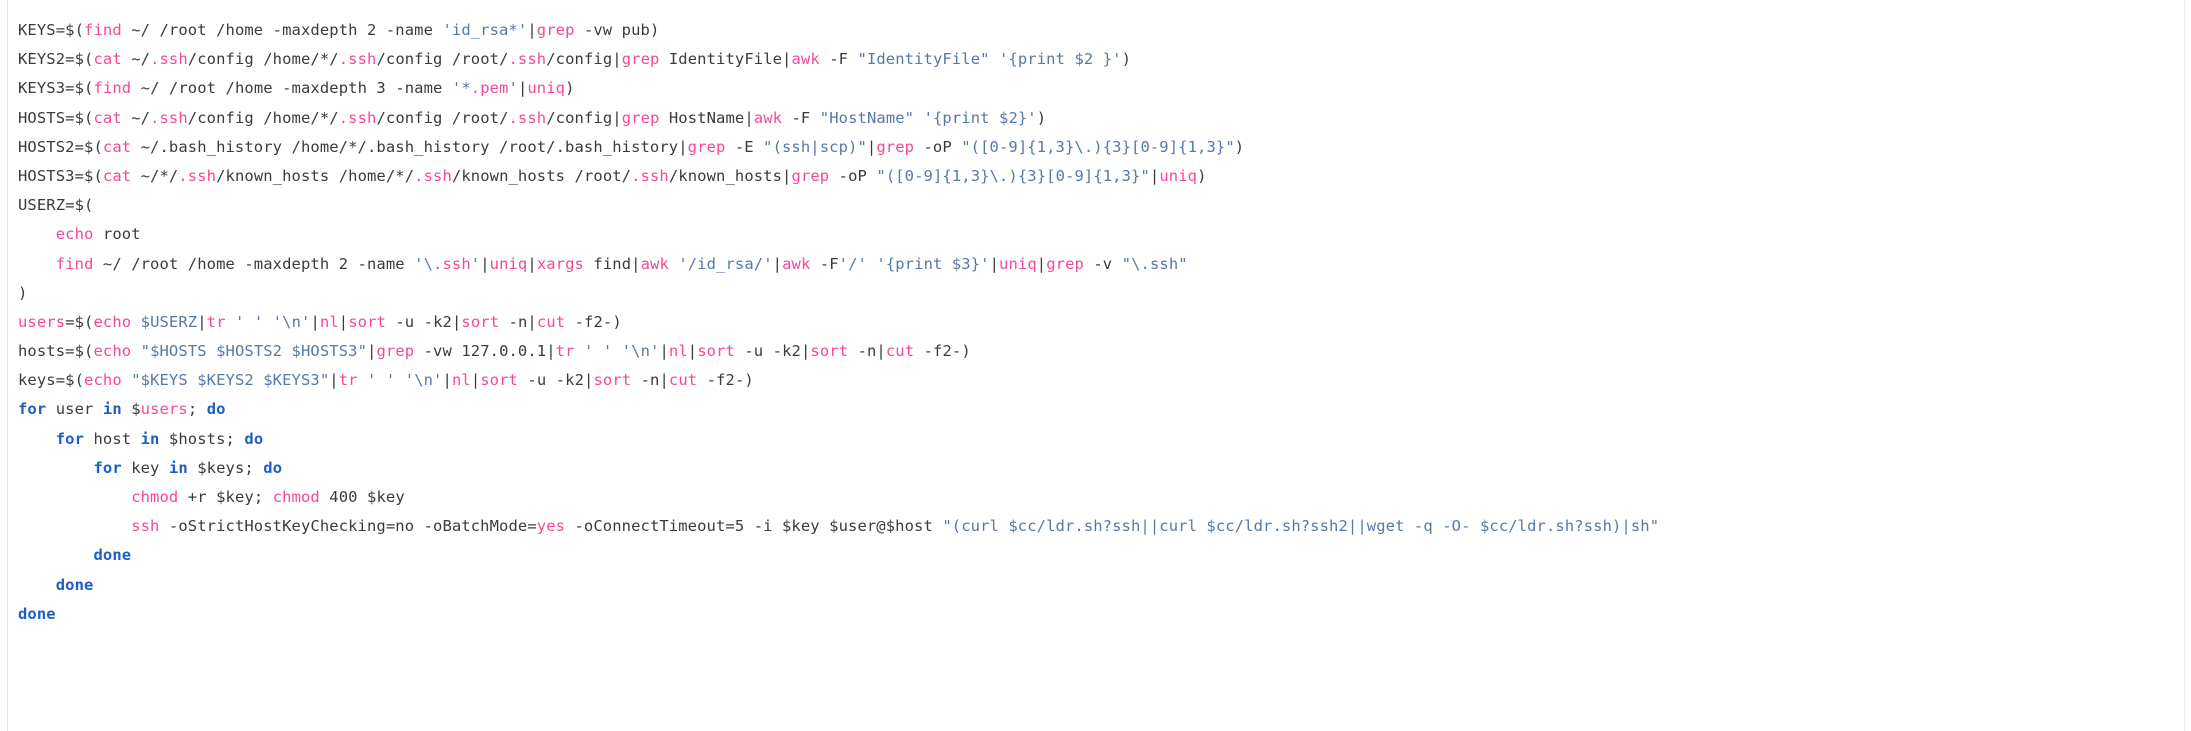 The height and width of the screenshot is (731, 2191). What do you see at coordinates (485, 30) in the screenshot?
I see `code-token-str: 'id_rsa*'` at bounding box center [485, 30].